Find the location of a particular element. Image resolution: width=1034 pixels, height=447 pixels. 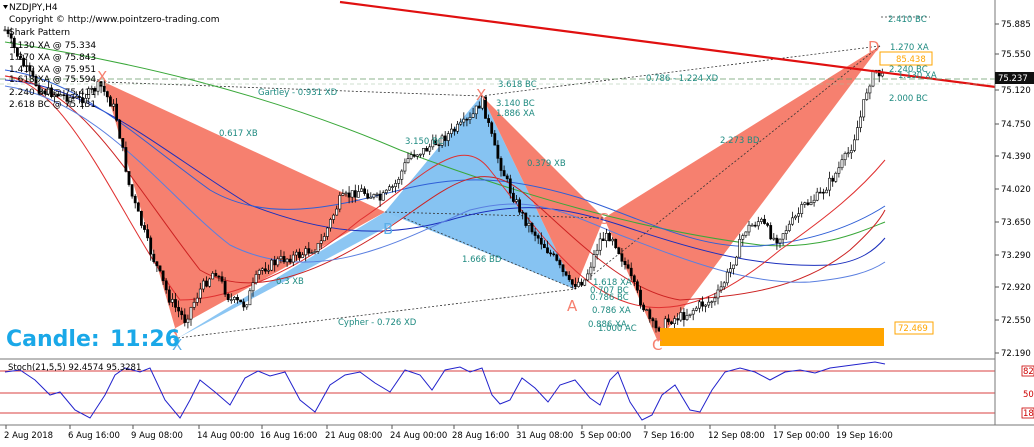

prz-box is located at coordinates (772, 337).